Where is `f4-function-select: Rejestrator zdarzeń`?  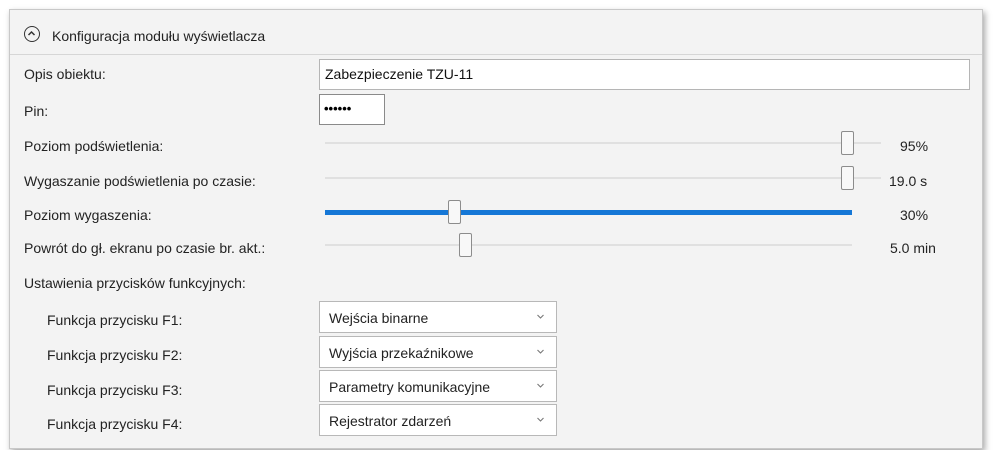 f4-function-select: Rejestrator zdarzeń is located at coordinates (438, 420).